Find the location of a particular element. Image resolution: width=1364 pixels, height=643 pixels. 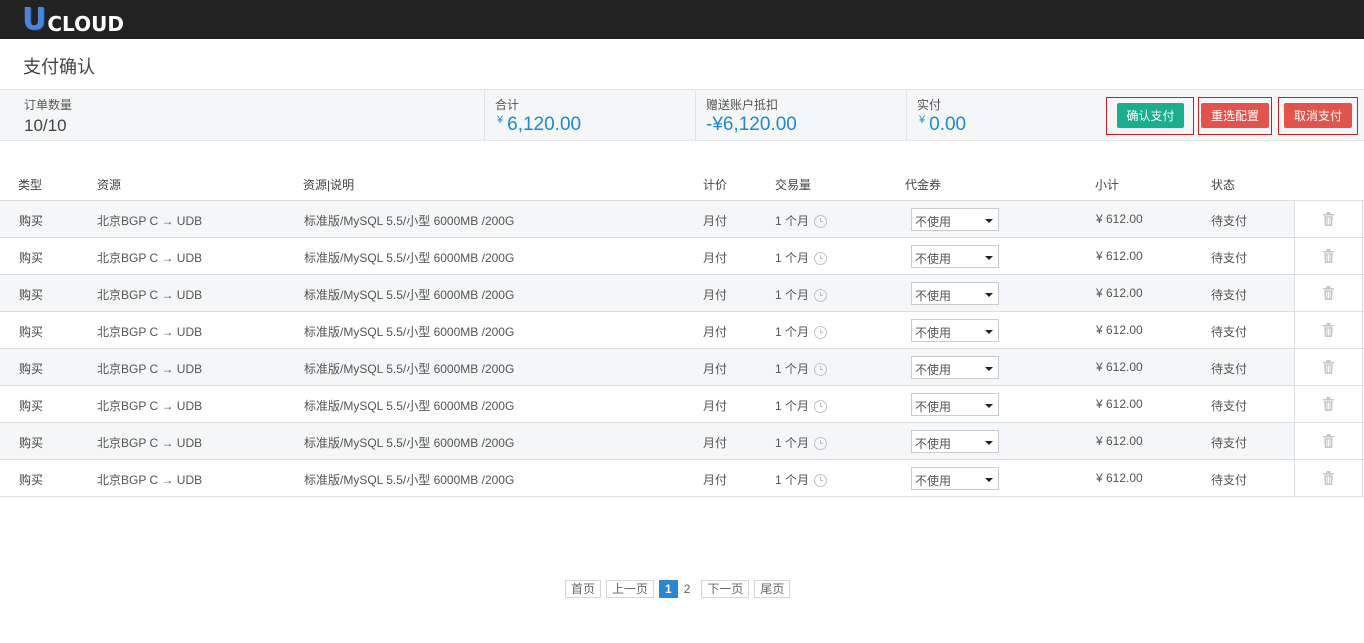

page-button-1: 1 is located at coordinates (668, 589).